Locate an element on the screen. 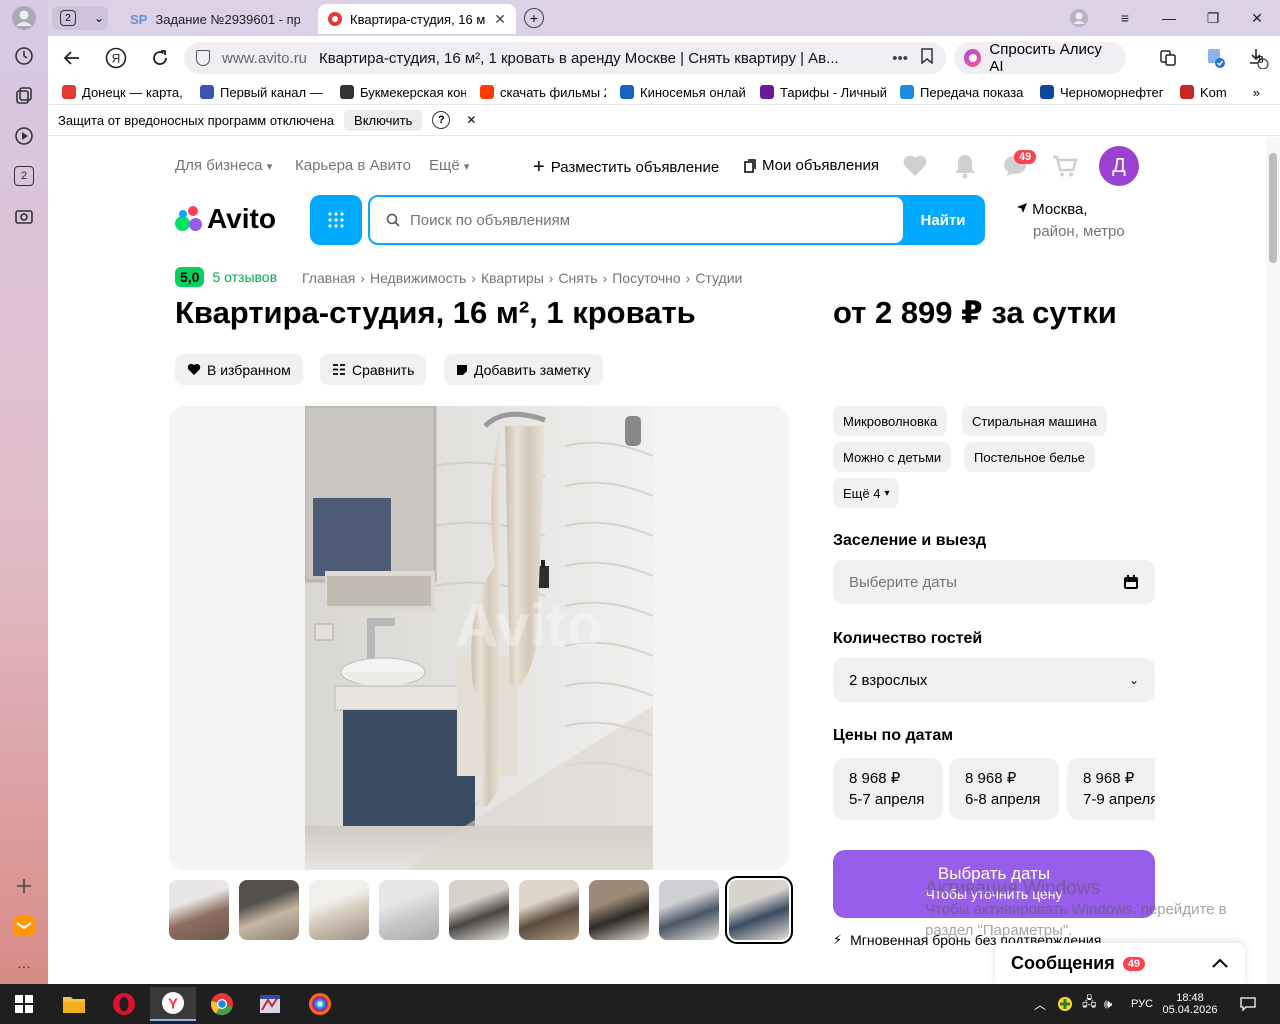  user-avatar: Д is located at coordinates (1119, 166).